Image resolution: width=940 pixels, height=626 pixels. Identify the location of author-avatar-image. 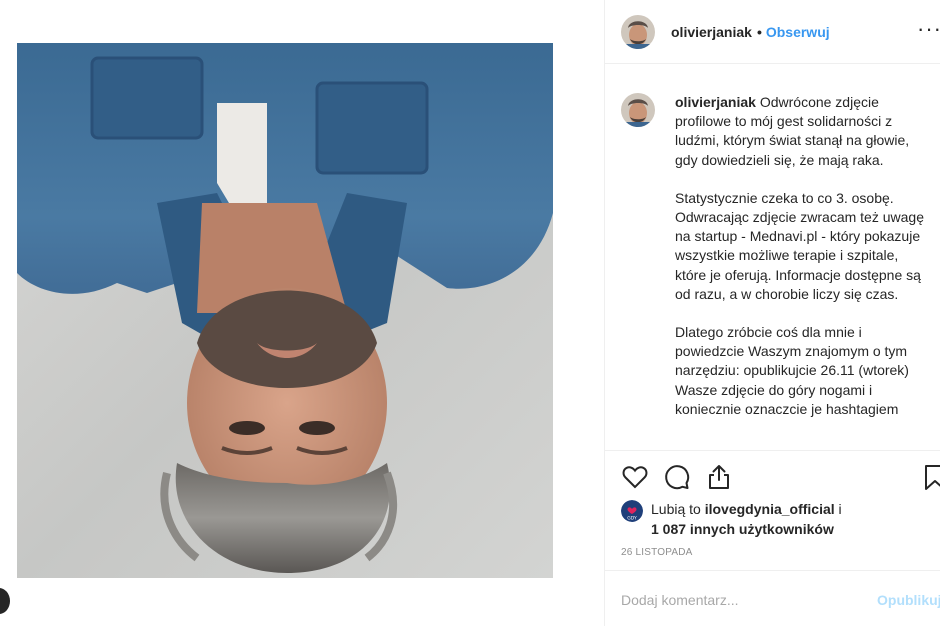
(638, 31).